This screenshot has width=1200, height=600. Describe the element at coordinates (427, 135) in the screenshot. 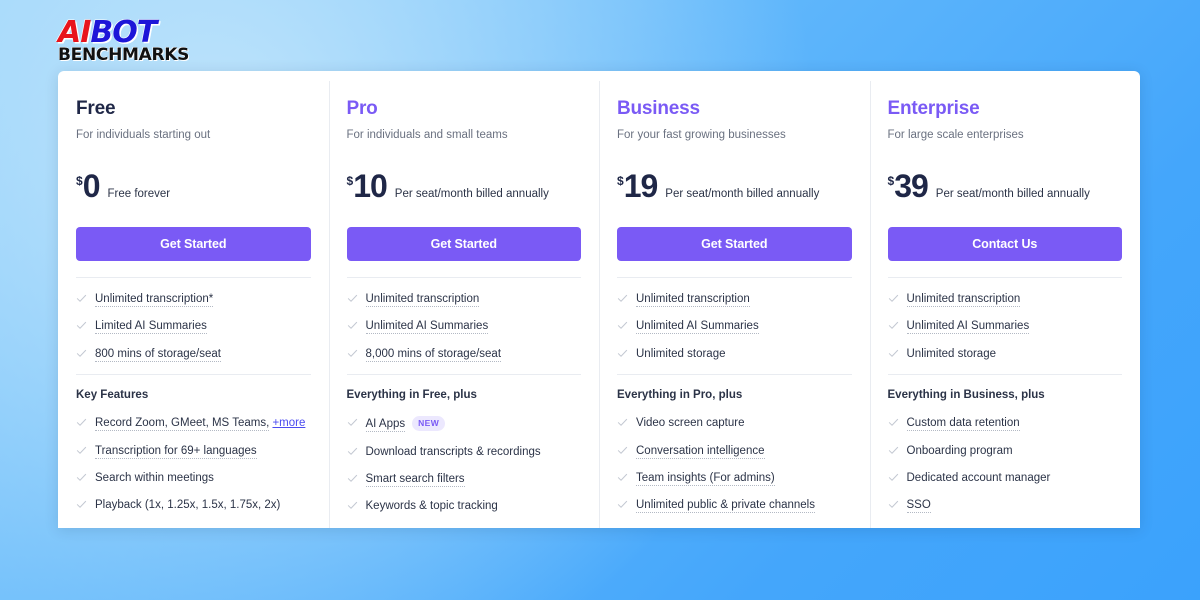

I see `plan-tagline: For individuals and small teams` at that location.